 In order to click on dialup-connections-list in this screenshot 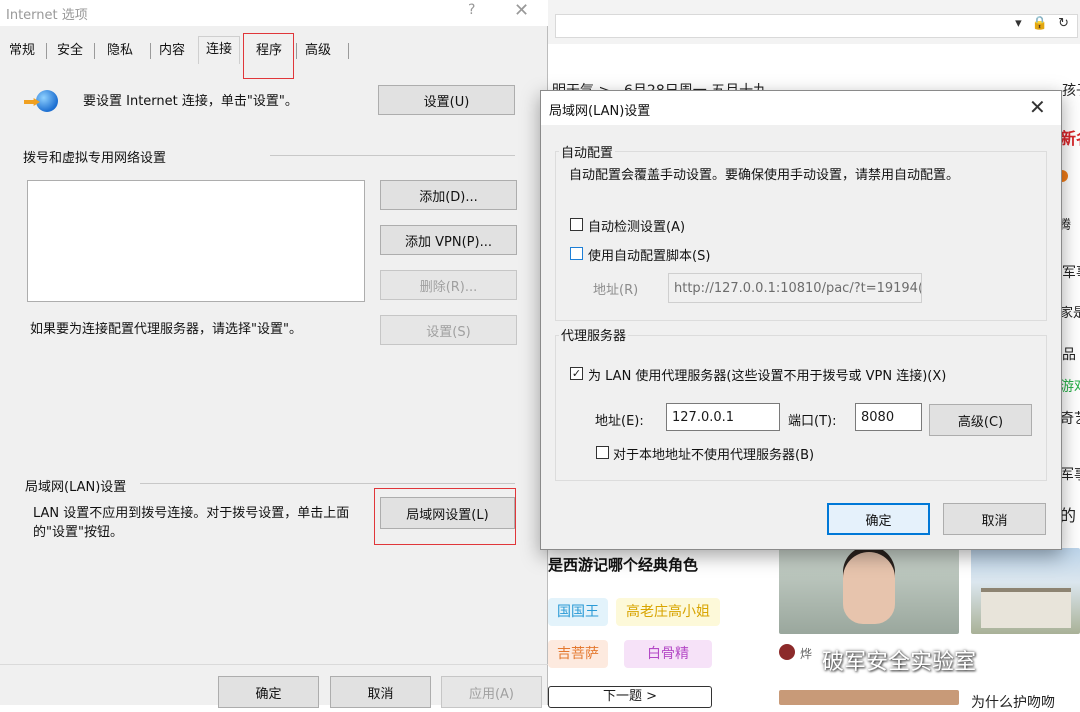, I will do `click(196, 241)`.